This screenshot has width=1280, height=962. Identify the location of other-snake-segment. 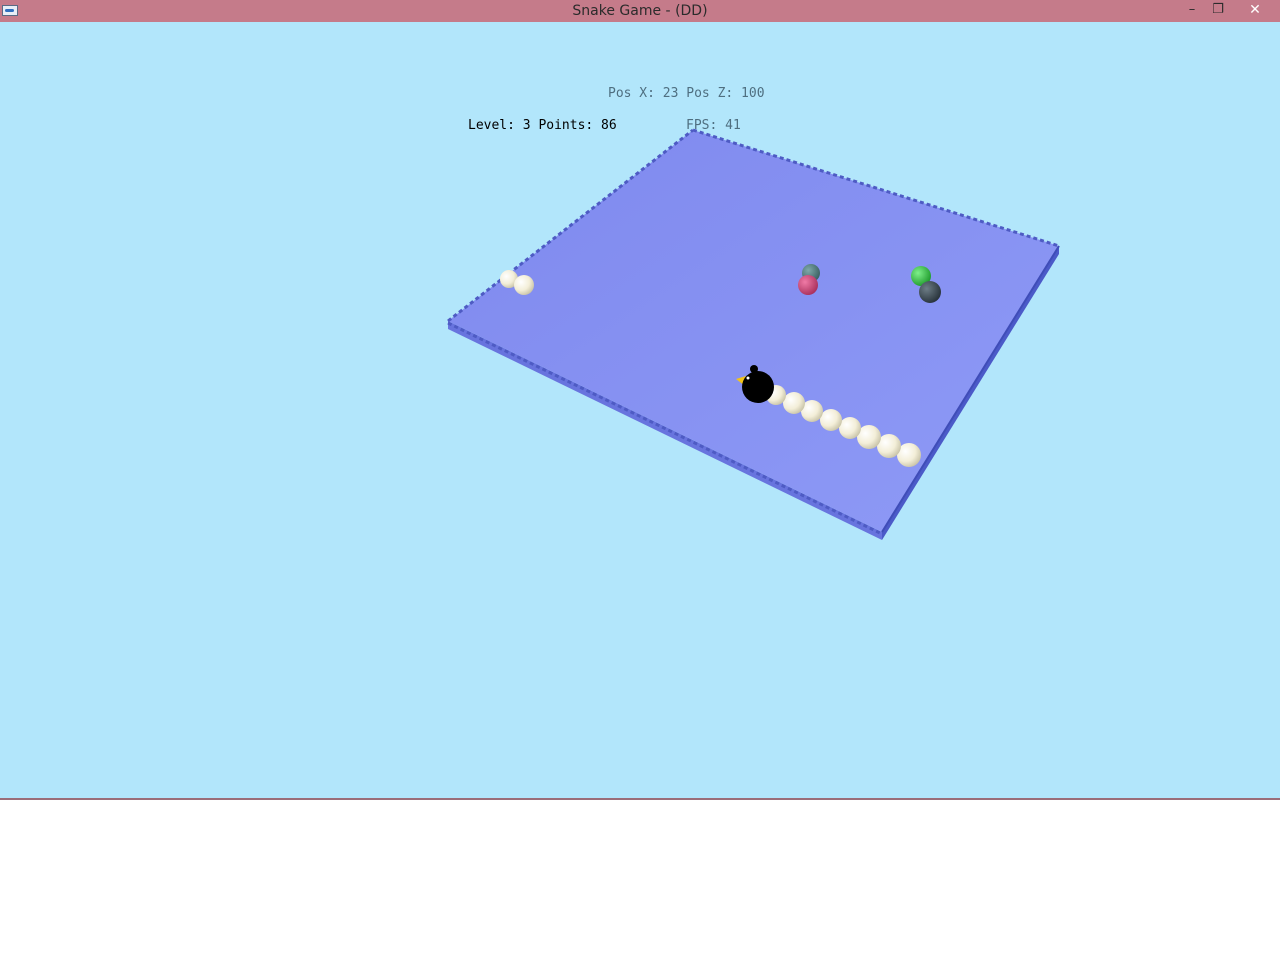
(524, 285).